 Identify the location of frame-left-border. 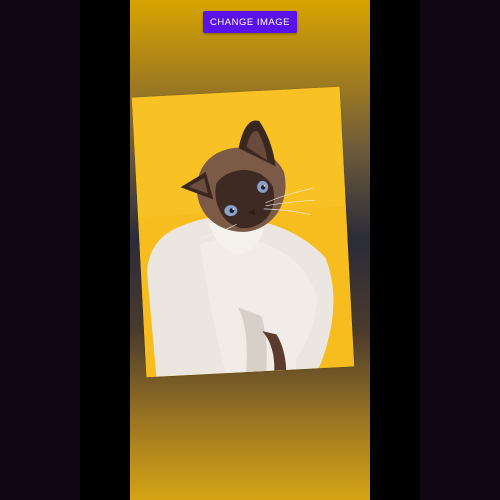
(105, 250).